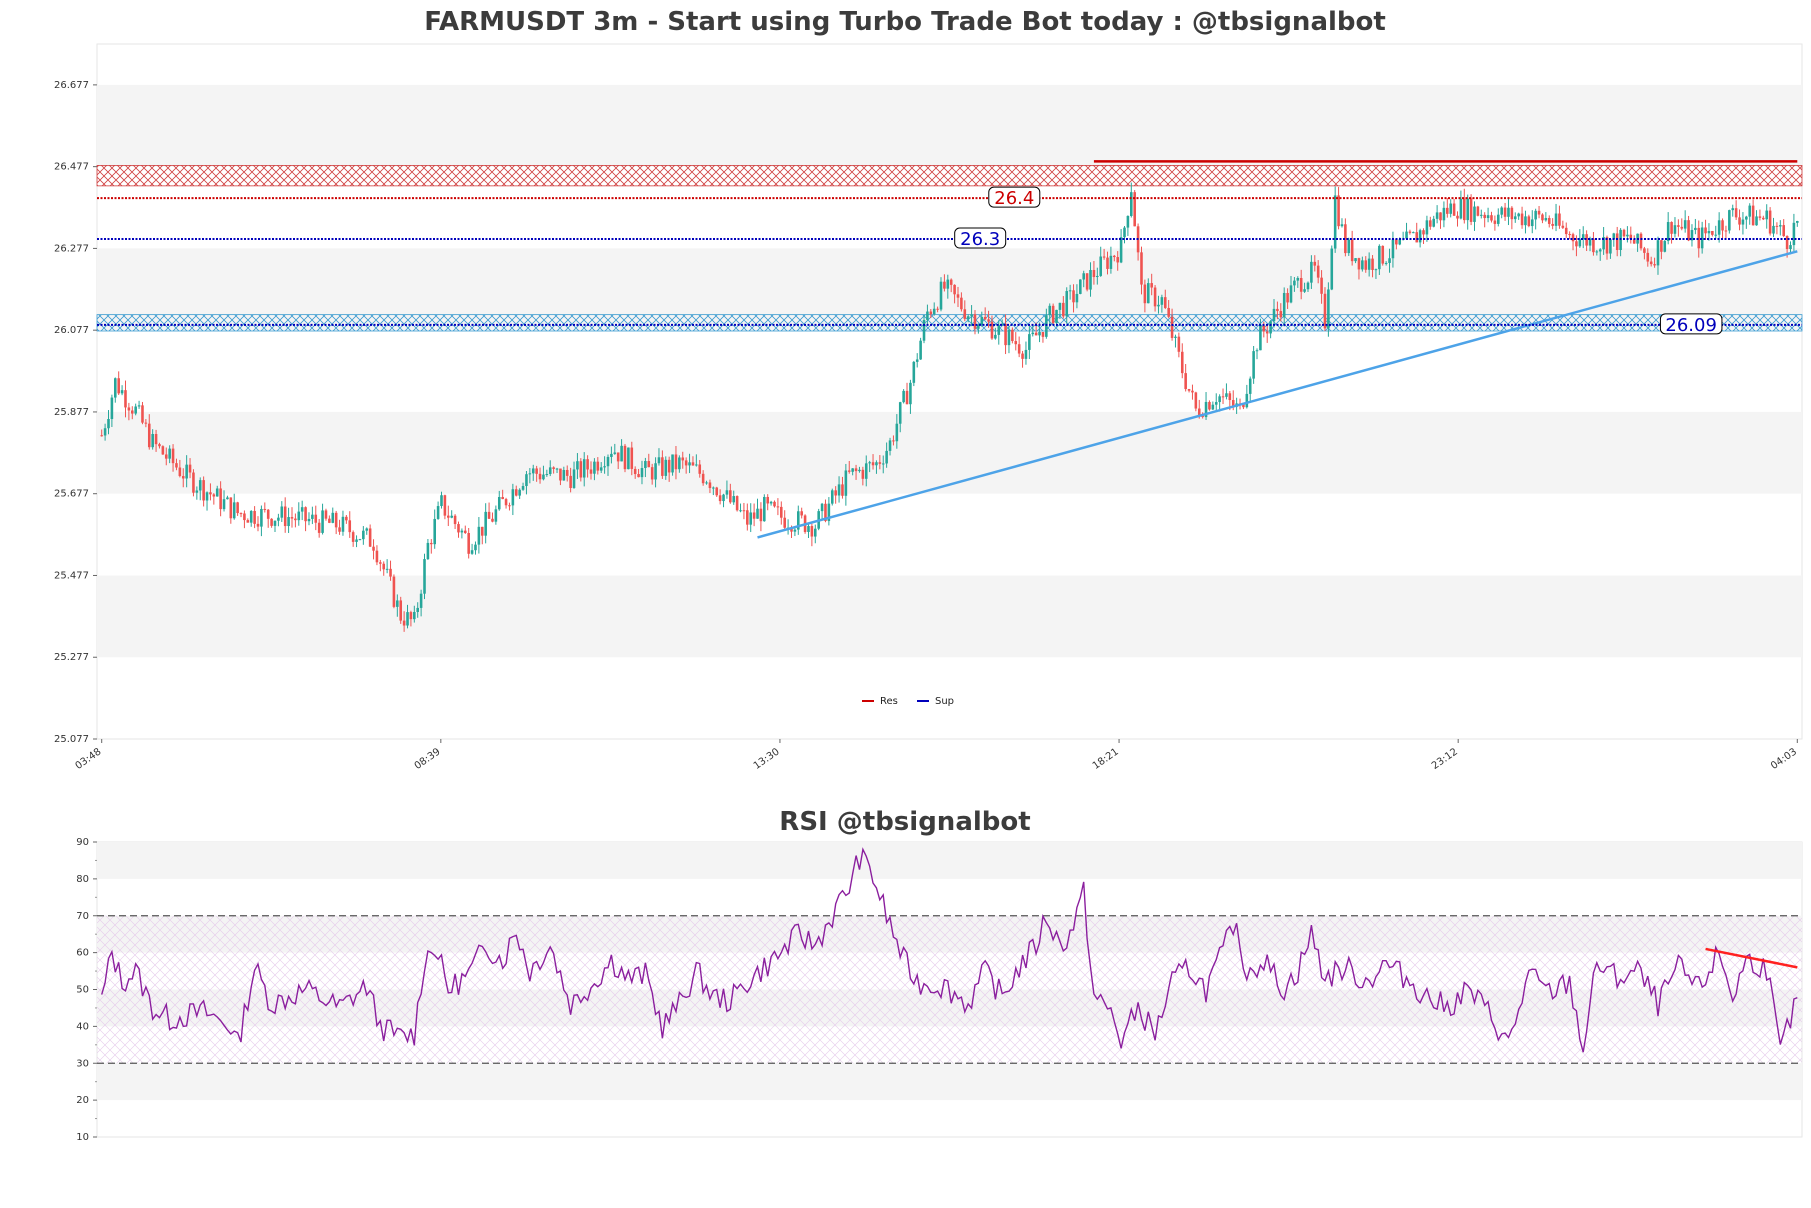 This screenshot has width=1811, height=1208. Describe the element at coordinates (949, 125) in the screenshot. I see `price-band` at that location.